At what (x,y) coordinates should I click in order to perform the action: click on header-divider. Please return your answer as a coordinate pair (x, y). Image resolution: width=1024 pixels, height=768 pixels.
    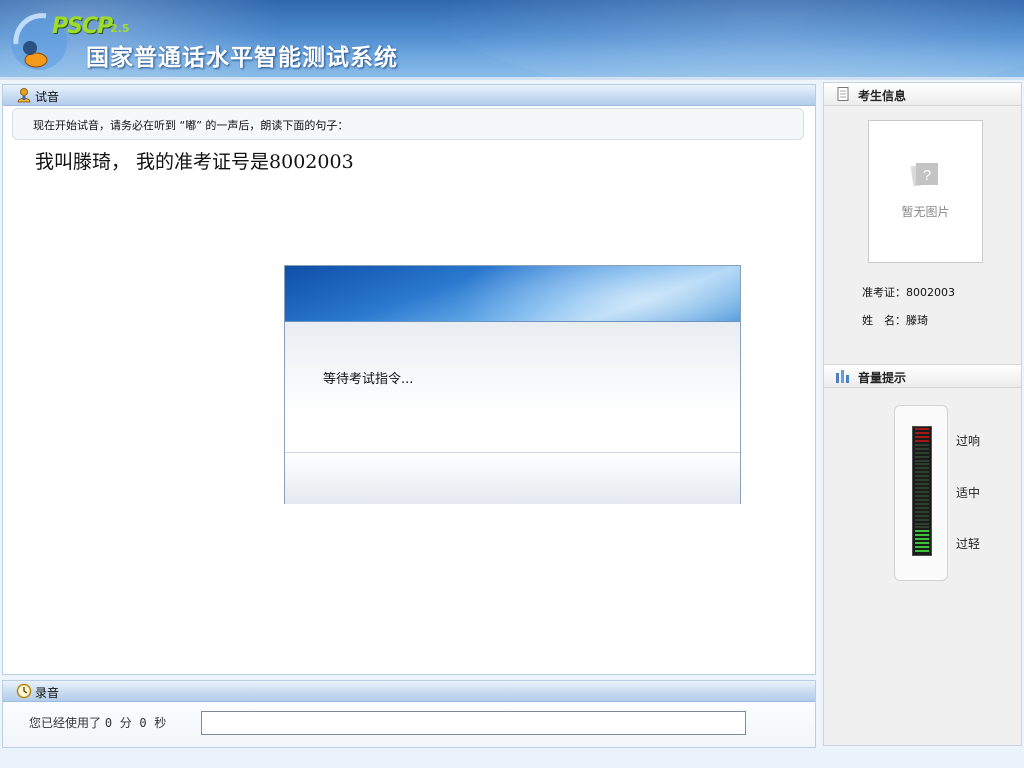
    Looking at the image, I should click on (512, 78).